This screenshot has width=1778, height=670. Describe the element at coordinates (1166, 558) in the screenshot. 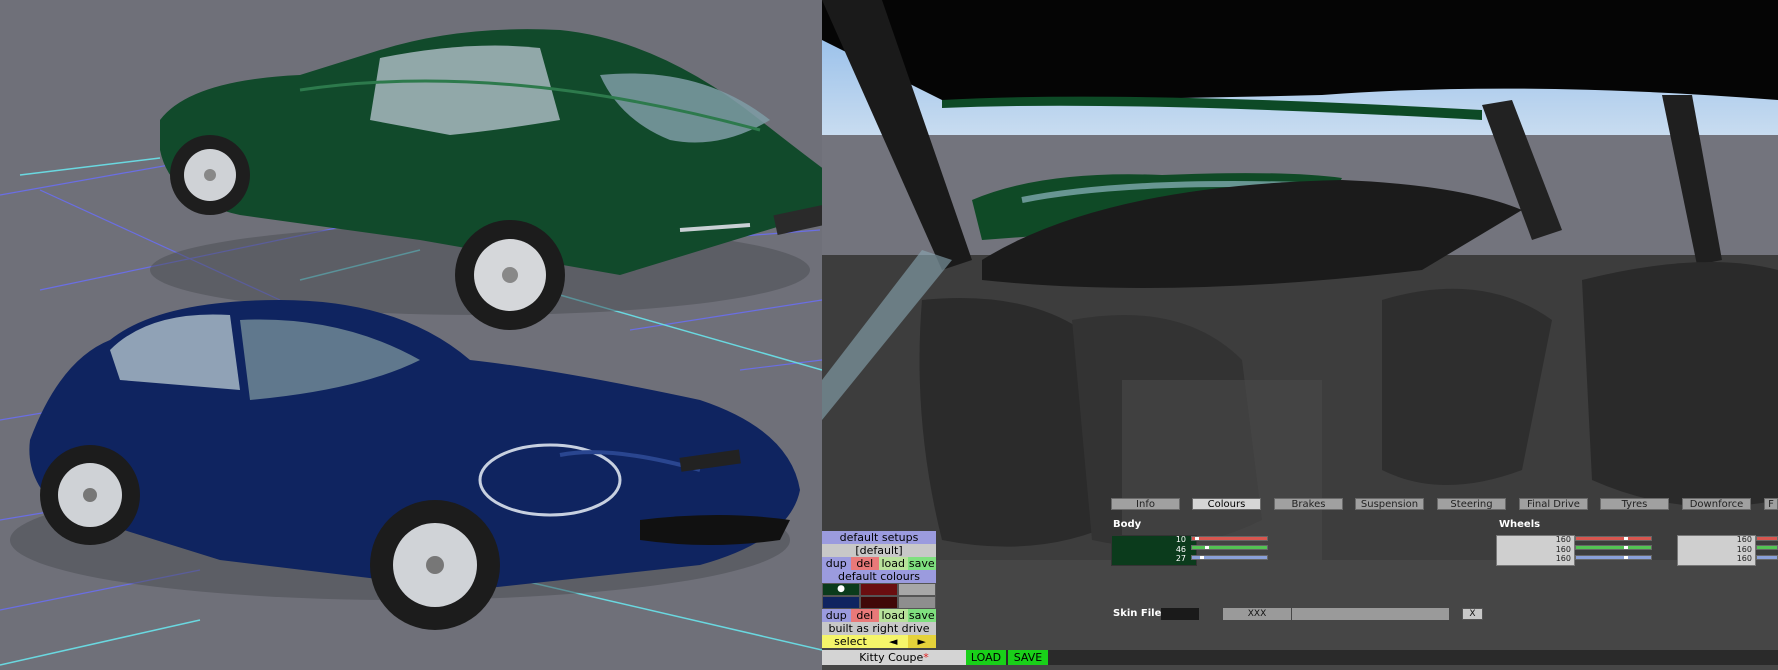

I see `body-blue-value: 27` at that location.